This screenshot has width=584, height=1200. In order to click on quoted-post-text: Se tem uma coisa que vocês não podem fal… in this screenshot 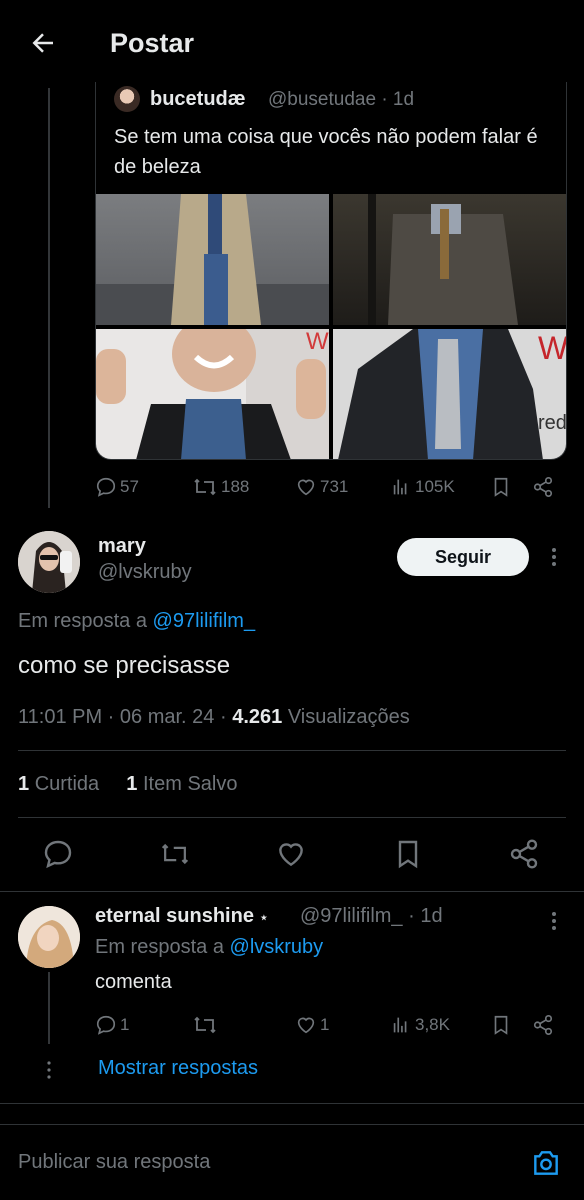, I will do `click(326, 152)`.